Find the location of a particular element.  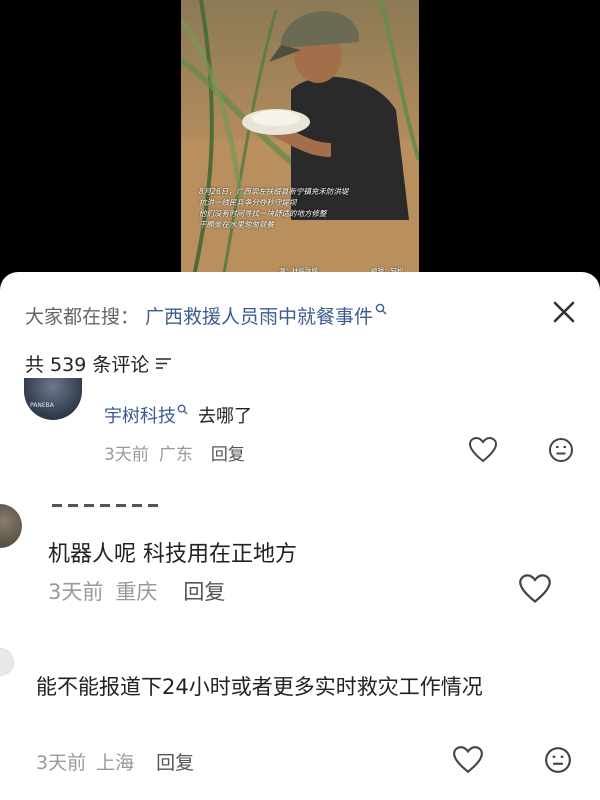

comment-count-sort: 共 539 条评论 is located at coordinates (99, 363).